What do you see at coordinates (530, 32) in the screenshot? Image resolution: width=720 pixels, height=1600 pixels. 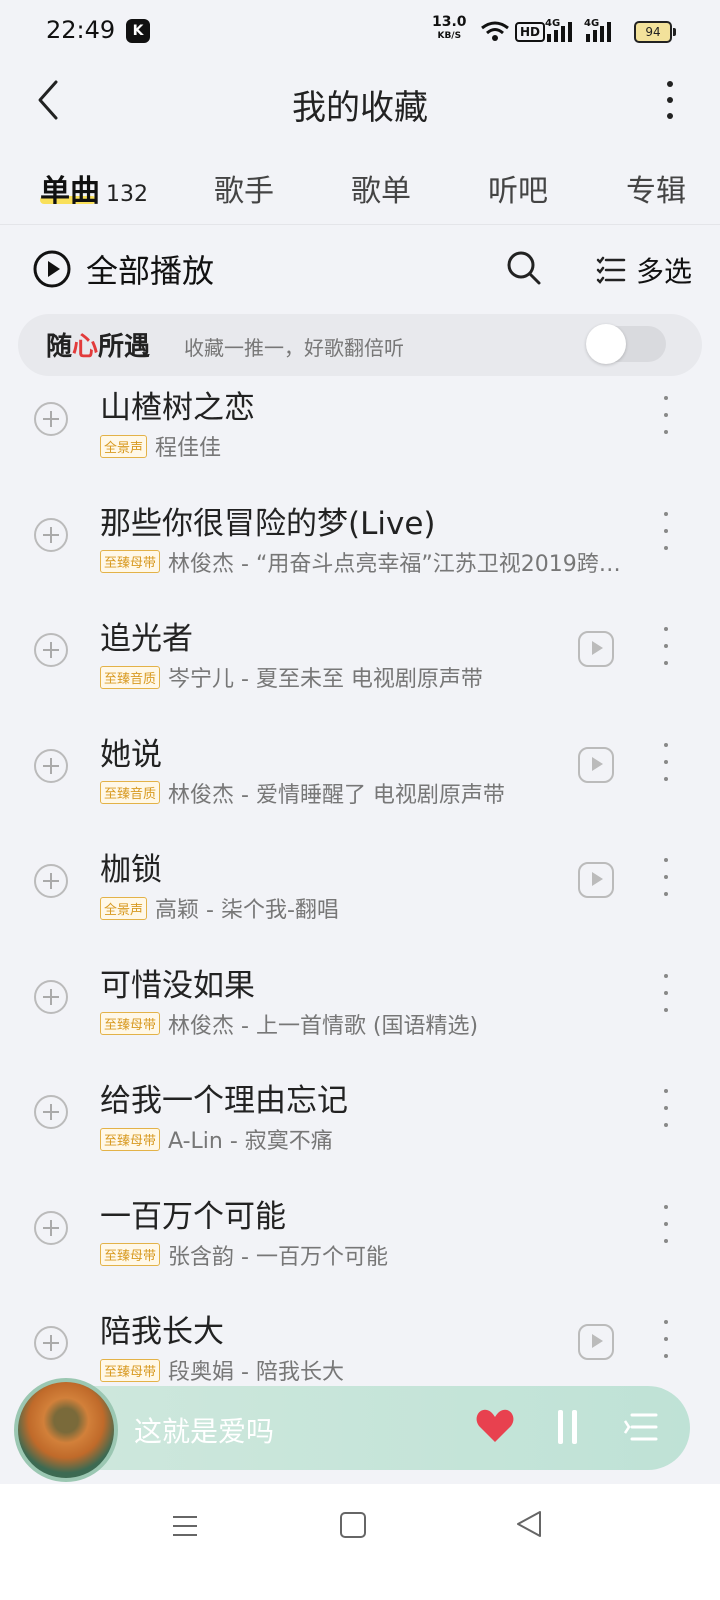 I see `hd-voice-icon: HD` at bounding box center [530, 32].